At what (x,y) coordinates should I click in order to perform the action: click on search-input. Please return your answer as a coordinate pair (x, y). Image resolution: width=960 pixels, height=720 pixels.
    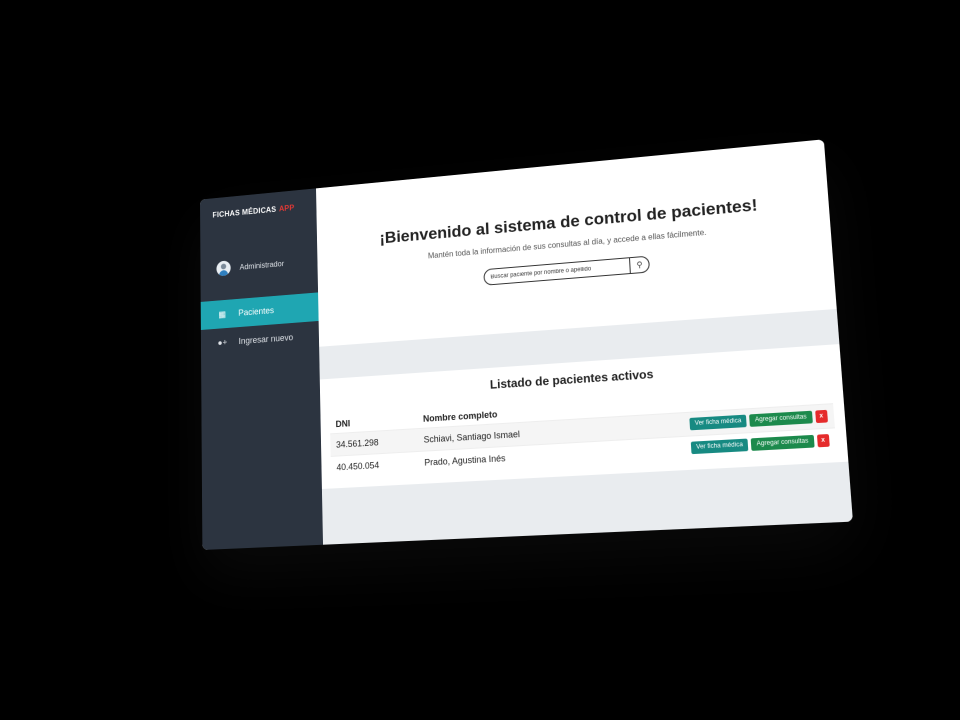
    Looking at the image, I should click on (557, 271).